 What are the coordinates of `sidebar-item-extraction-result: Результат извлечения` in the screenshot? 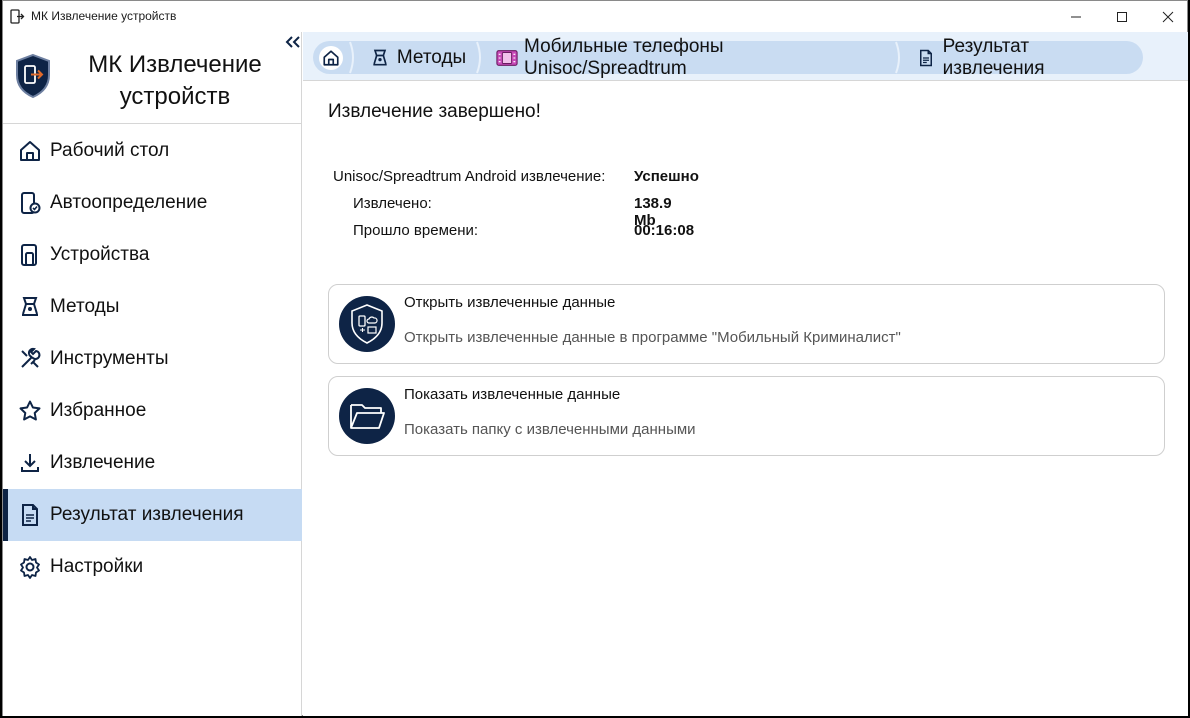 It's located at (152, 515).